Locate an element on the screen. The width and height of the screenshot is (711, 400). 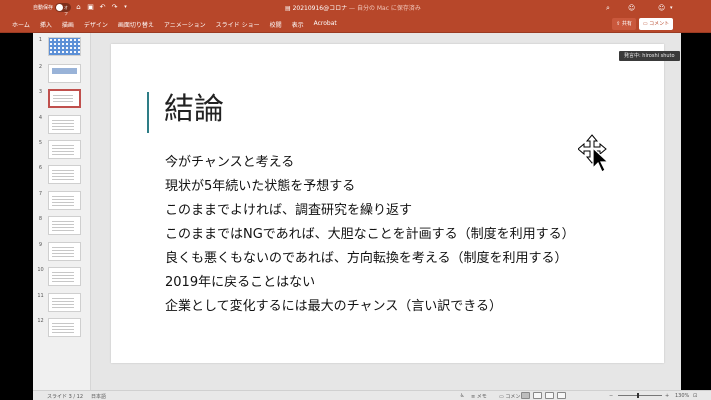
smiley-icon: ☺ is located at coordinates (661, 8).